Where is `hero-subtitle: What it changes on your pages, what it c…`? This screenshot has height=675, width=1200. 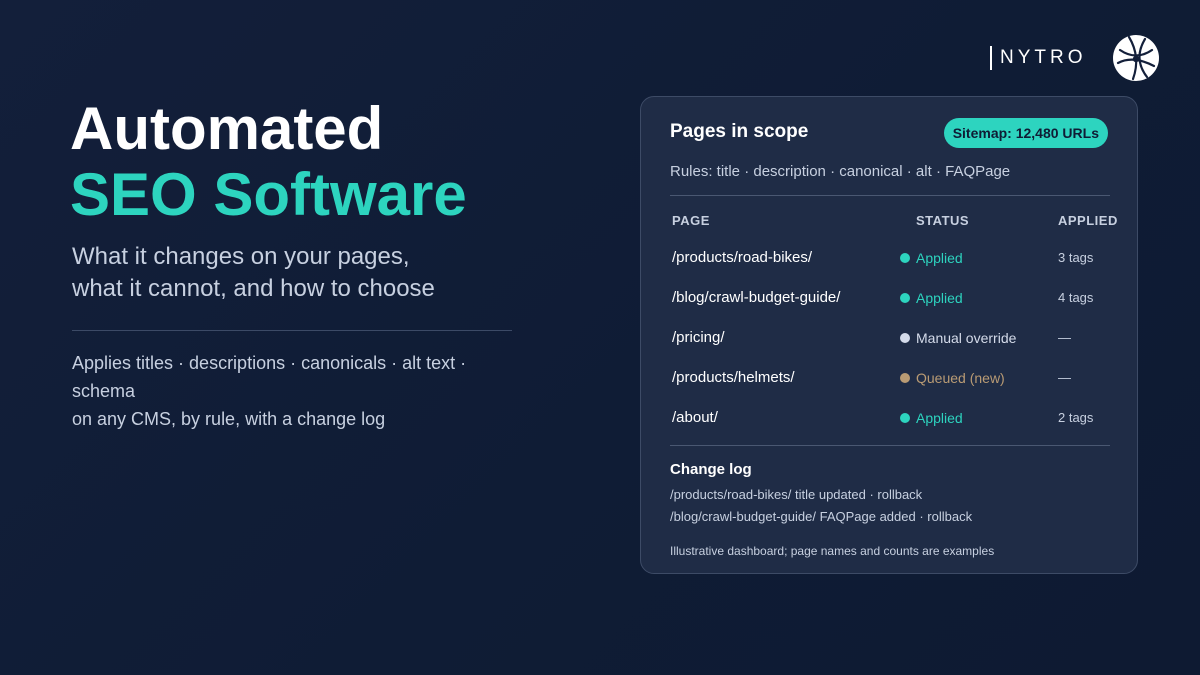 hero-subtitle: What it changes on your pages, what it c… is located at coordinates (302, 273).